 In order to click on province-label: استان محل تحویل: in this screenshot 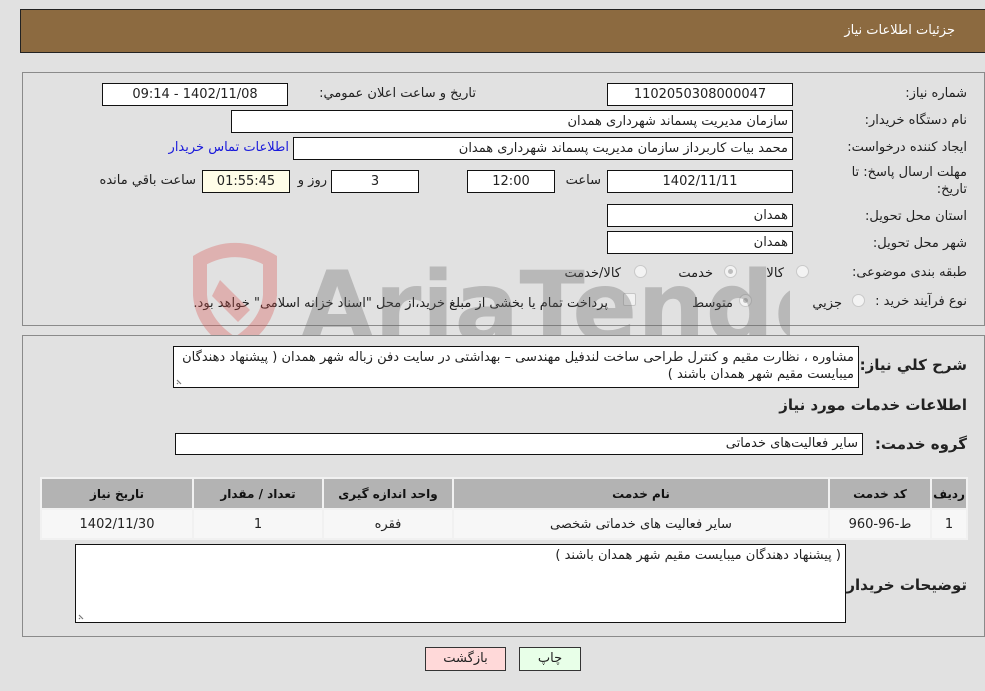, I will do `click(916, 216)`.